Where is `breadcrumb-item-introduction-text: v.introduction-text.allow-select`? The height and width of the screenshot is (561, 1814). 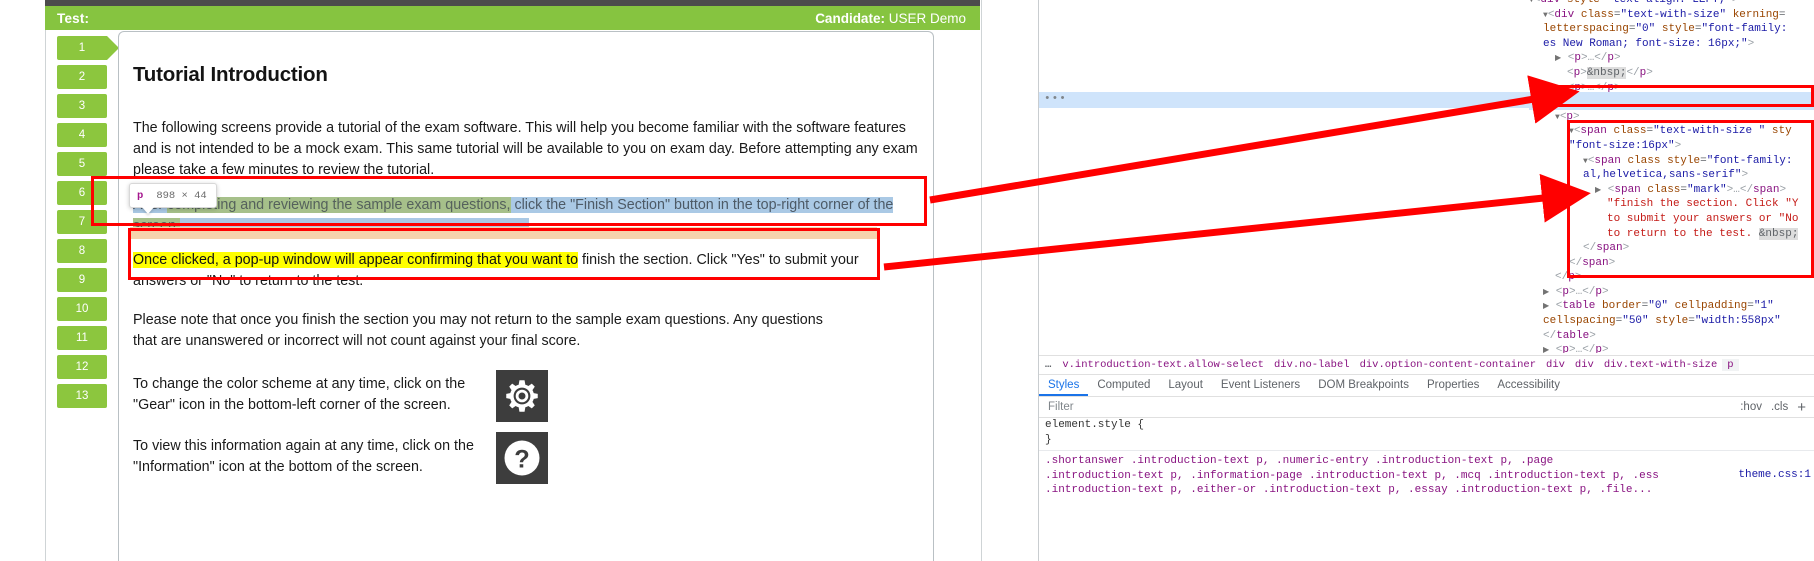
breadcrumb-item-introduction-text: v.introduction-text.allow-select is located at coordinates (1163, 365).